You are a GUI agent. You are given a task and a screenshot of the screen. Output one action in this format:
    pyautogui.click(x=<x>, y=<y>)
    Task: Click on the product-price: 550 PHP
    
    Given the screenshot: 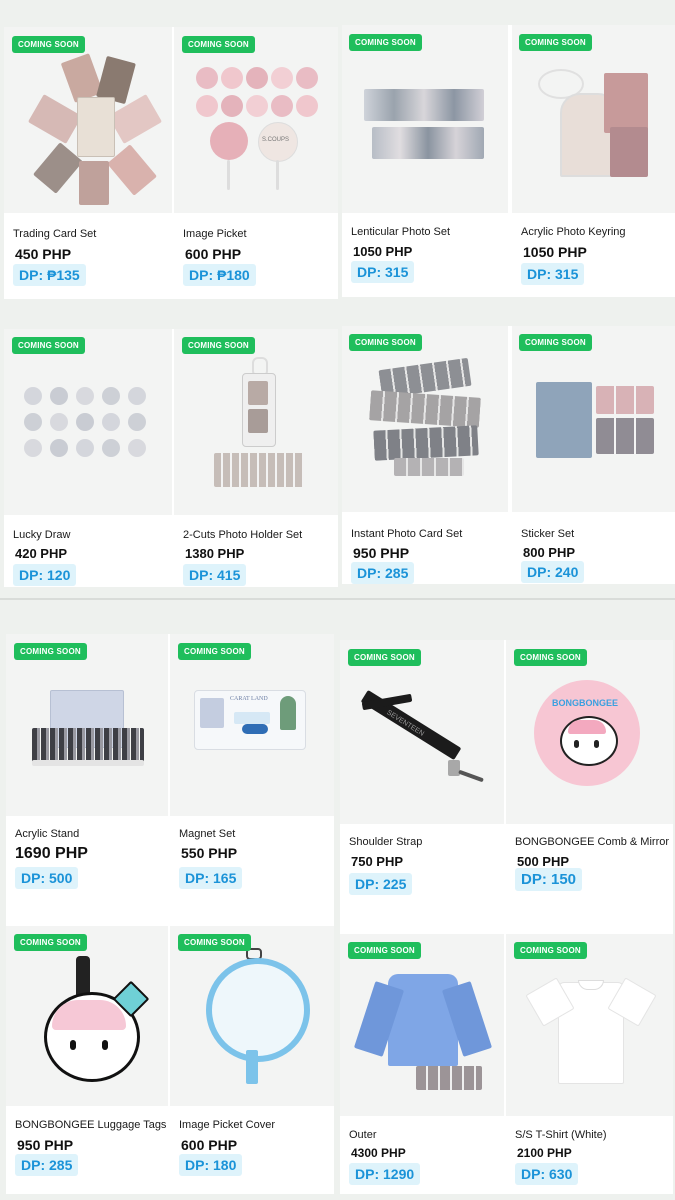 What is the action you would take?
    pyautogui.click(x=209, y=853)
    